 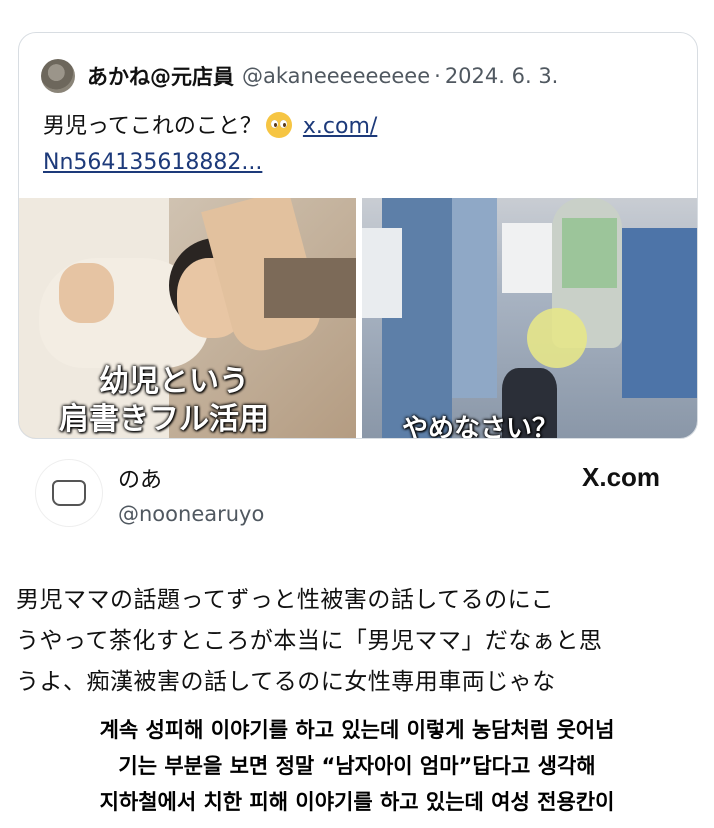 What do you see at coordinates (152, 126) in the screenshot?
I see `quoted-text: 男児ってこれのこと？` at bounding box center [152, 126].